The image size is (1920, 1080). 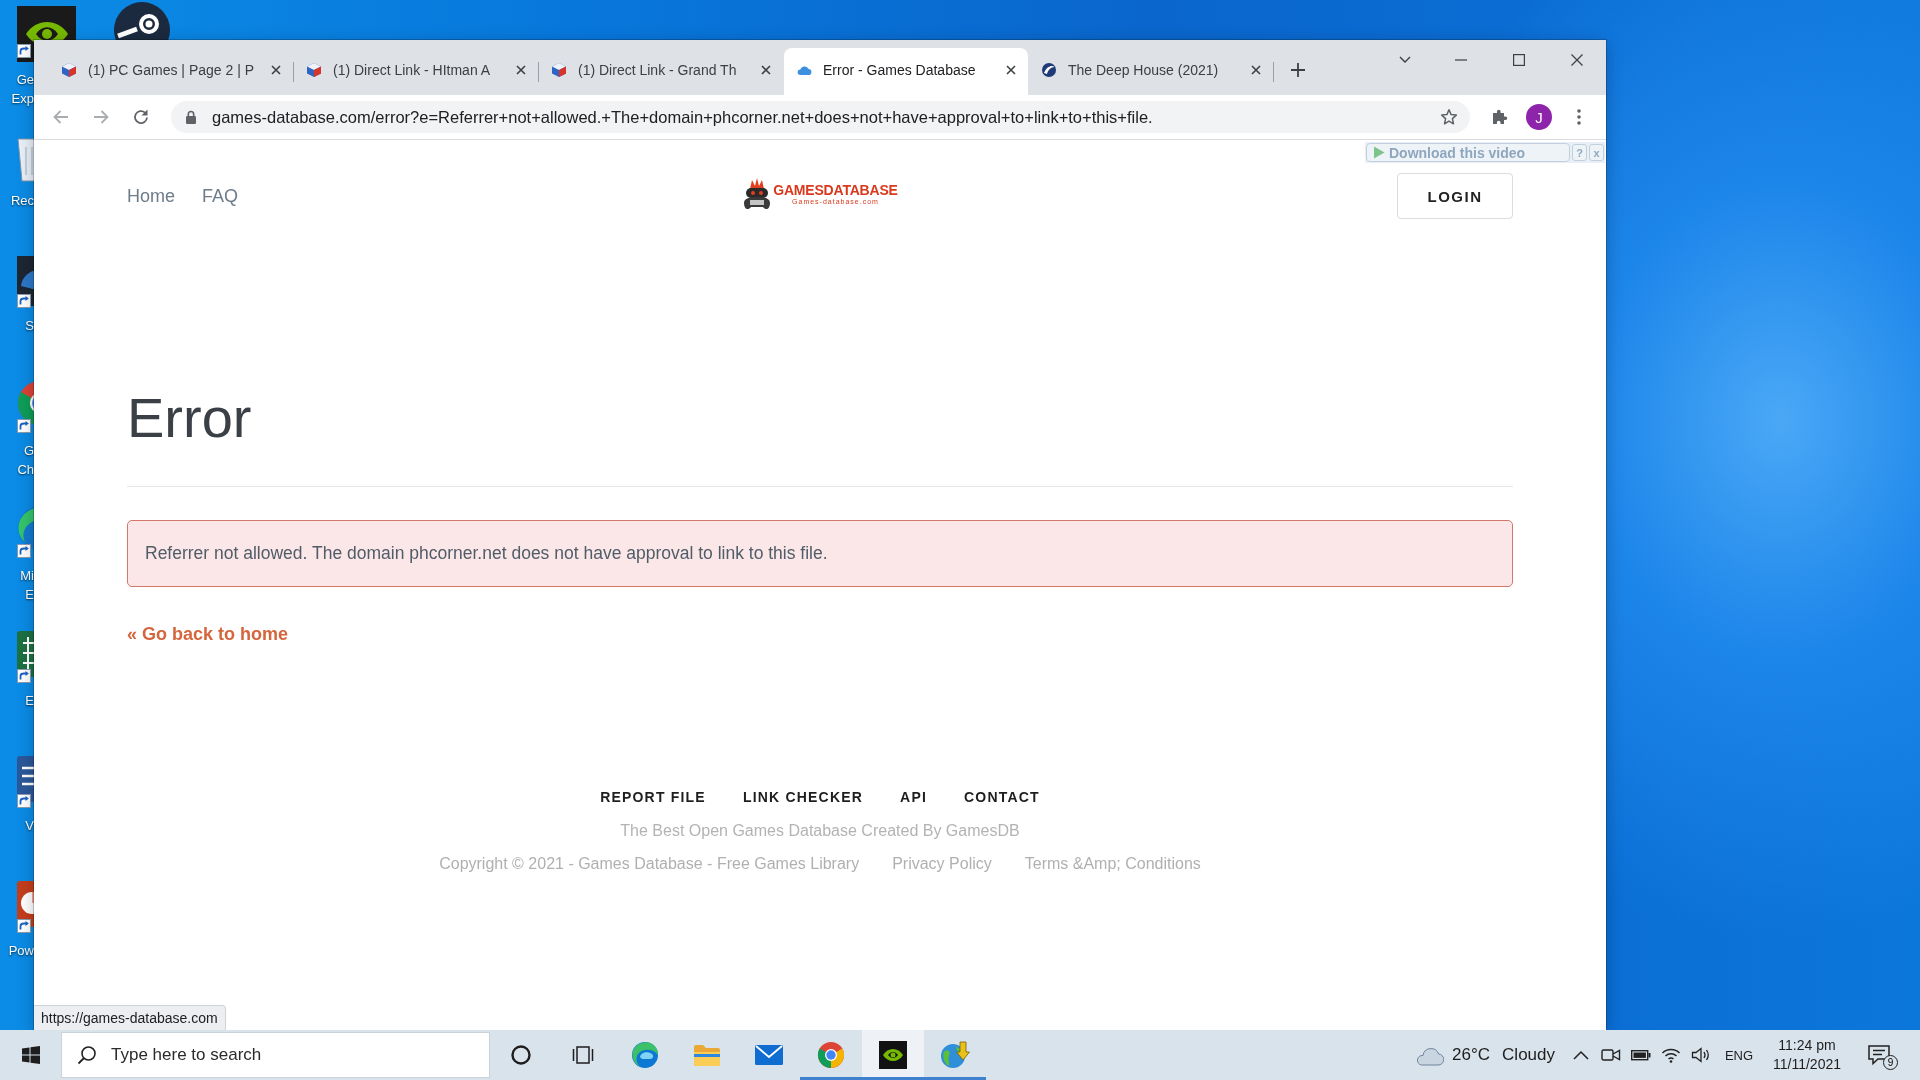 I want to click on back-home-link: « Go back to home, so click(x=208, y=634).